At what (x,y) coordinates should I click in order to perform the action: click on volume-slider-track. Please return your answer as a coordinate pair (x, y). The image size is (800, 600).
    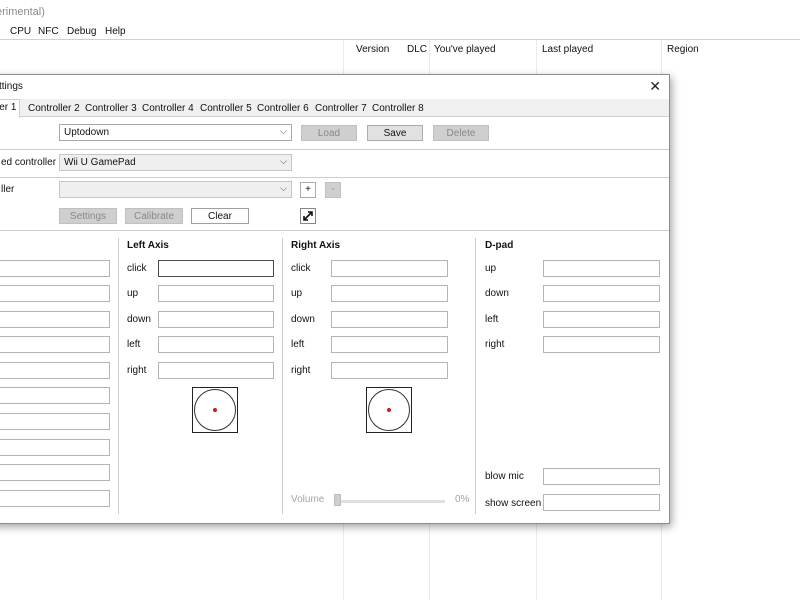
    Looking at the image, I should click on (389, 501).